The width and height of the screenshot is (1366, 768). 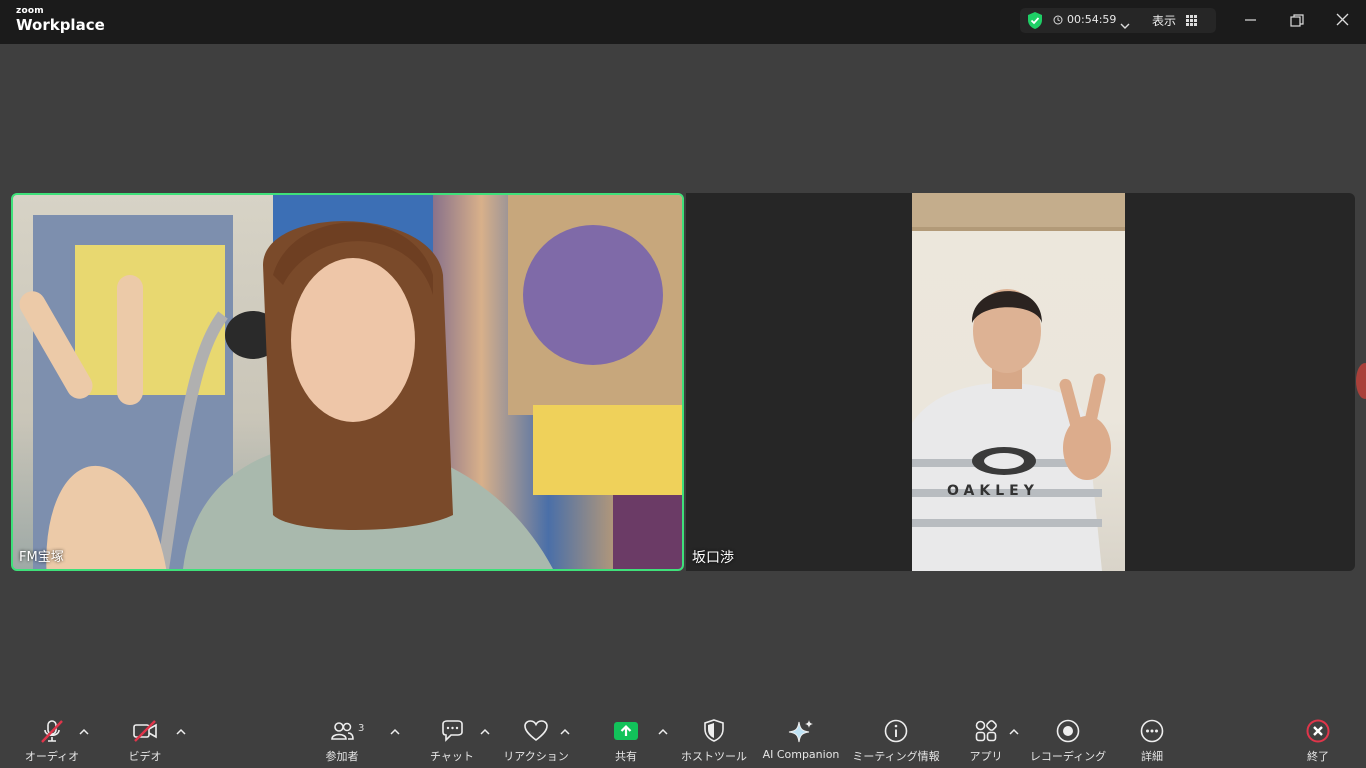 I want to click on more-button: 詳細, so click(x=1152, y=742).